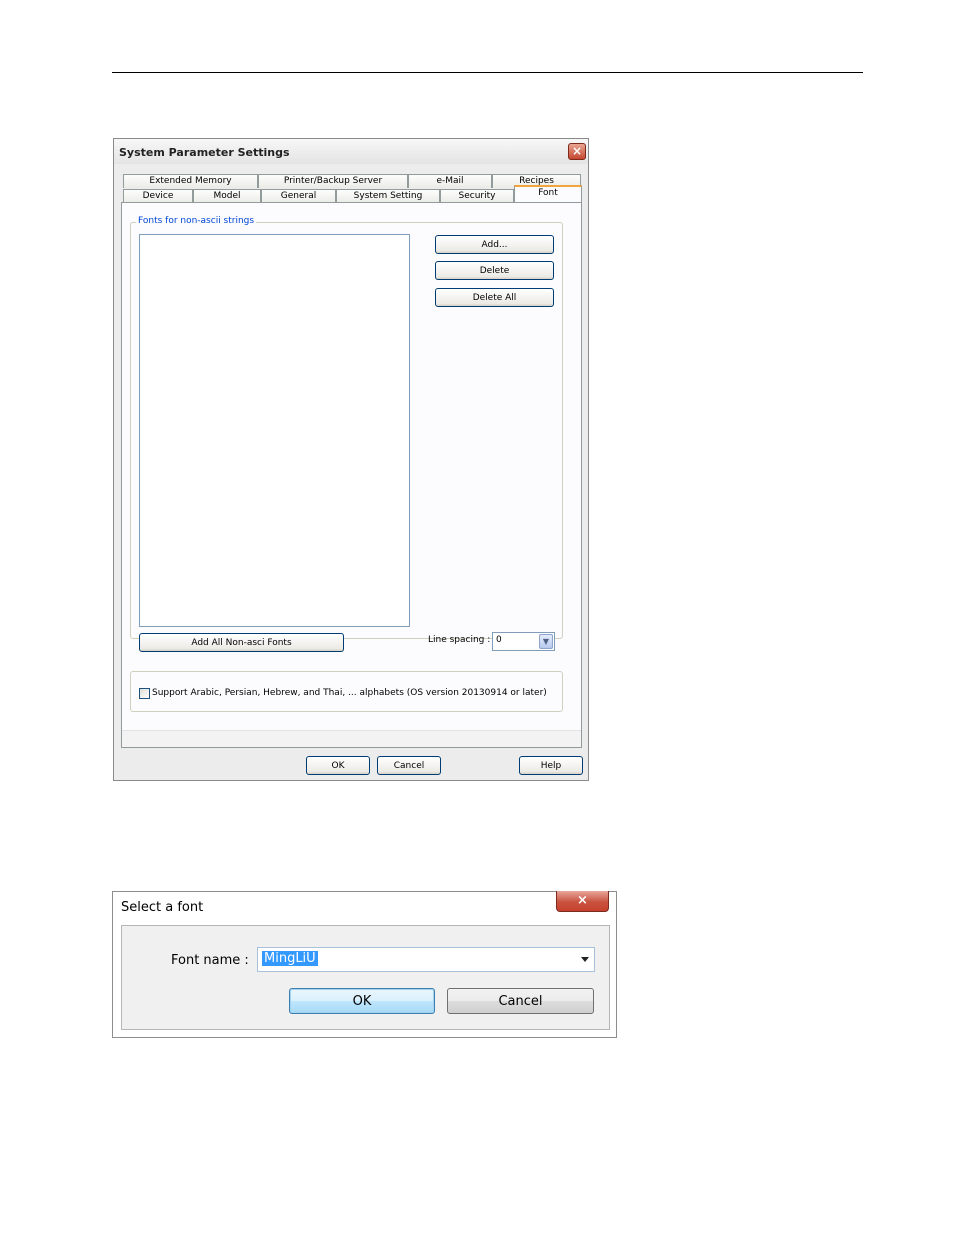 This screenshot has height=1235, width=954. What do you see at coordinates (290, 958) in the screenshot?
I see `font-name-value: MingLiU` at bounding box center [290, 958].